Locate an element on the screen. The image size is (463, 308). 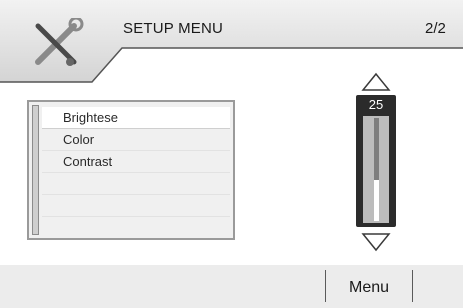
menu-item: Contrast is located at coordinates (136, 162).